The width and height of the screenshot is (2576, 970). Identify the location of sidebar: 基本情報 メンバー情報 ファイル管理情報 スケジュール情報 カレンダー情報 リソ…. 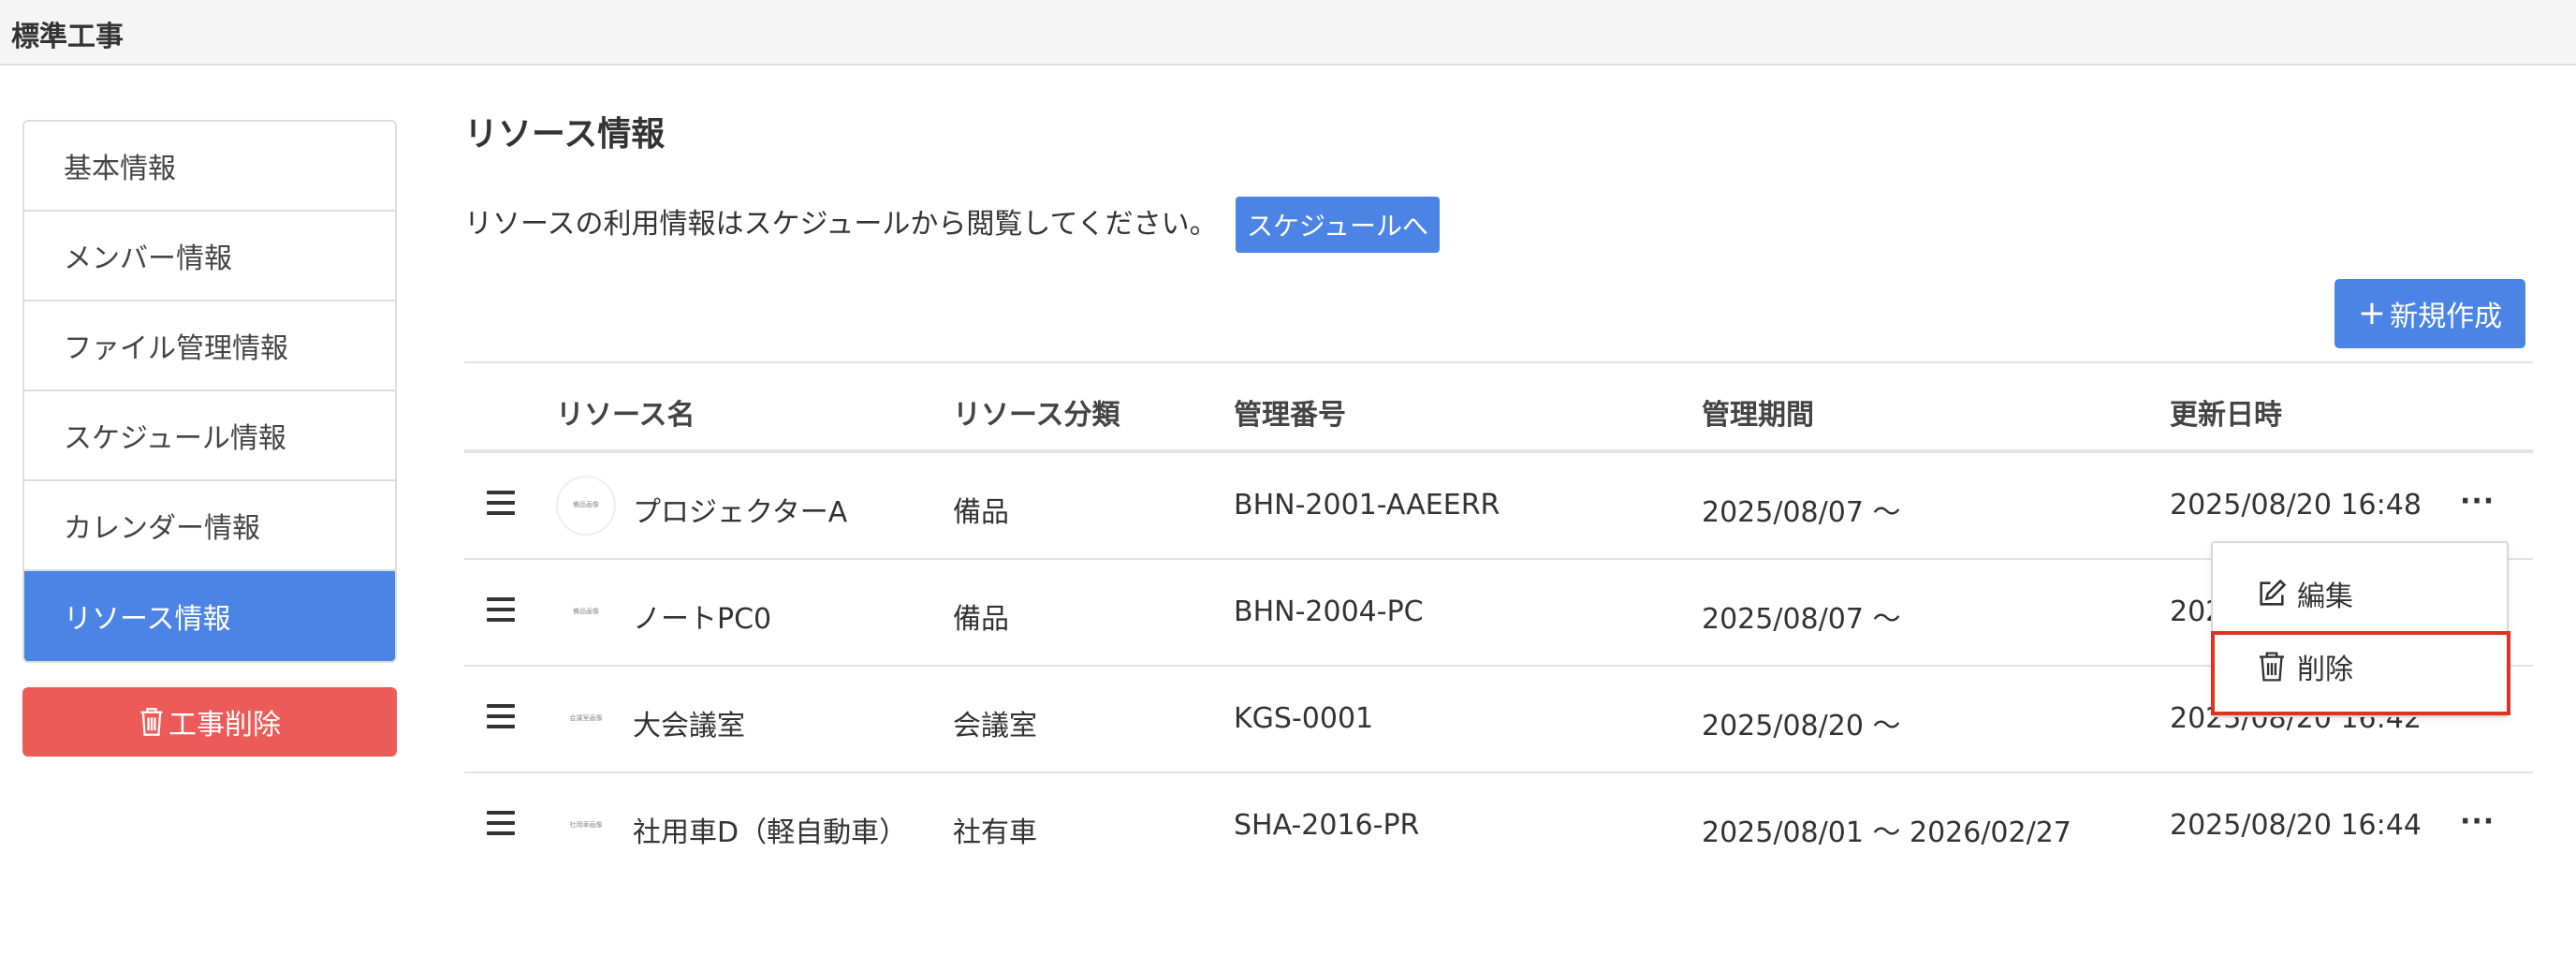
(209, 391).